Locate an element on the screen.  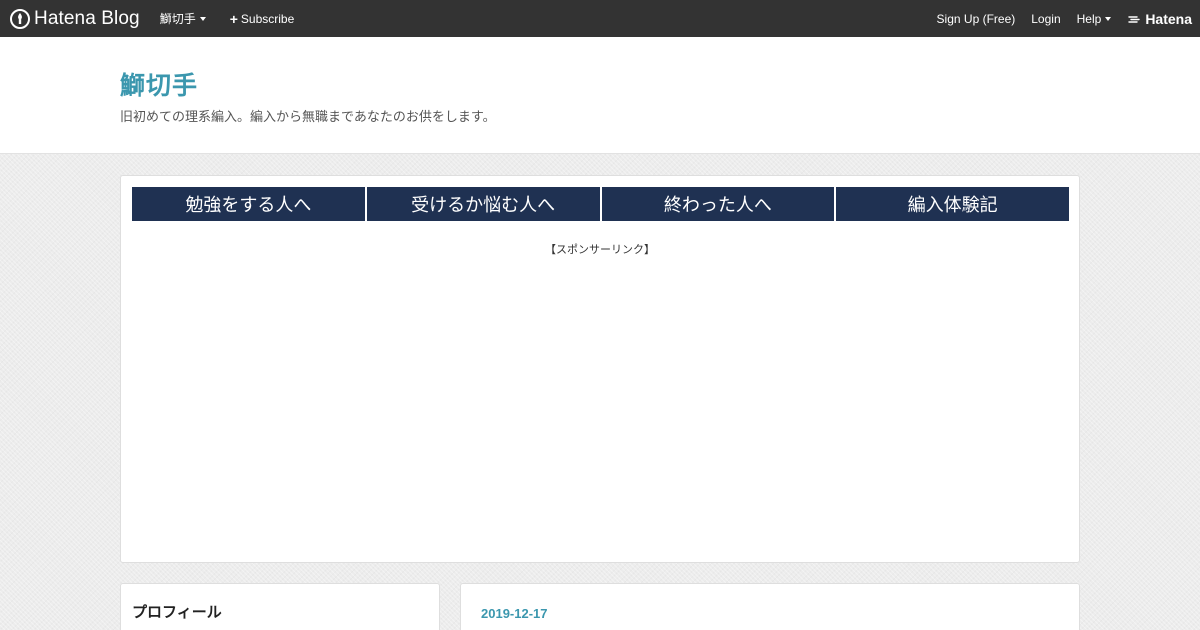
blog-description: 旧初めての理系編入。編入から無職まであなたのお供をします。 is located at coordinates (308, 117).